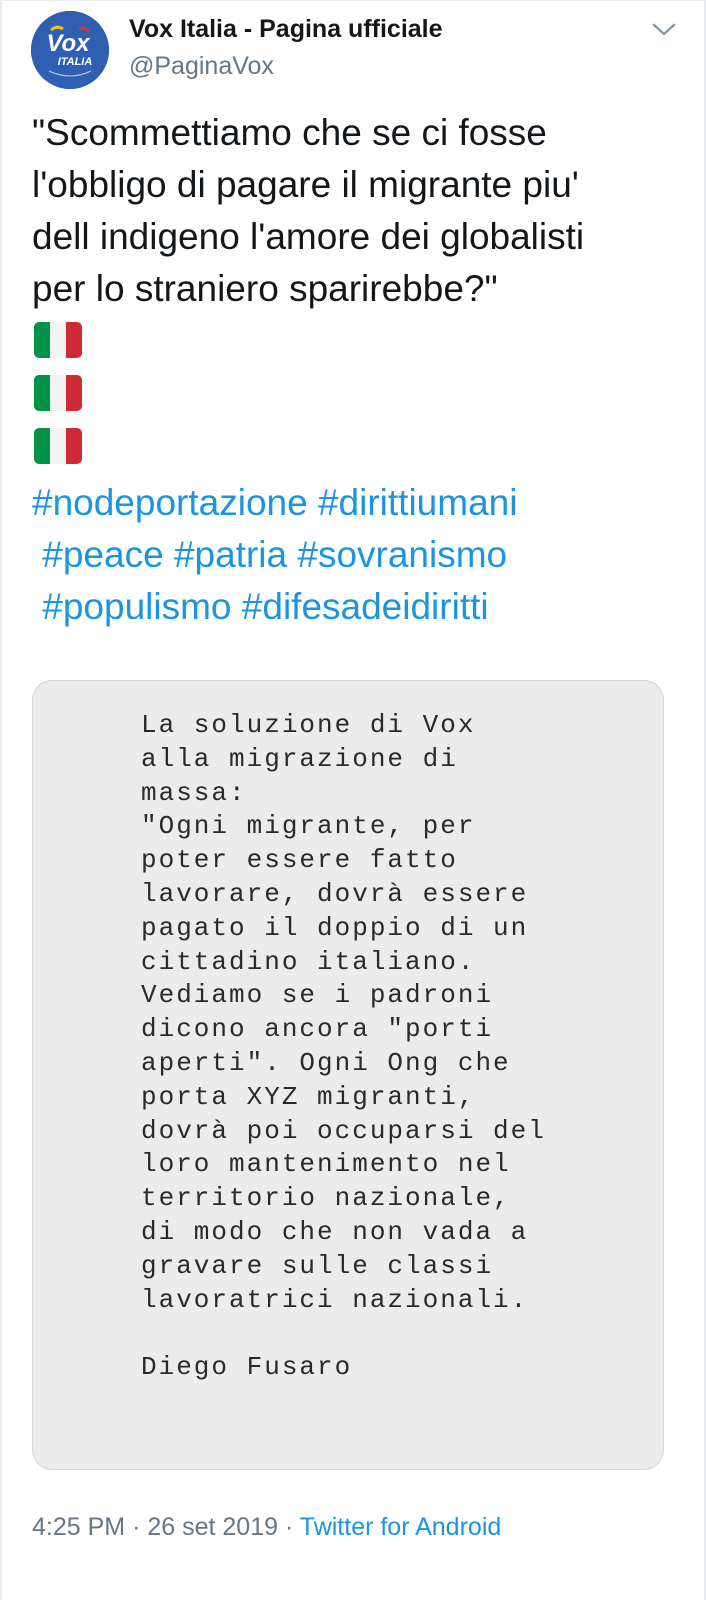 The image size is (706, 1600). I want to click on quote-line: dovrà poi occuparsi del, so click(343, 1130).